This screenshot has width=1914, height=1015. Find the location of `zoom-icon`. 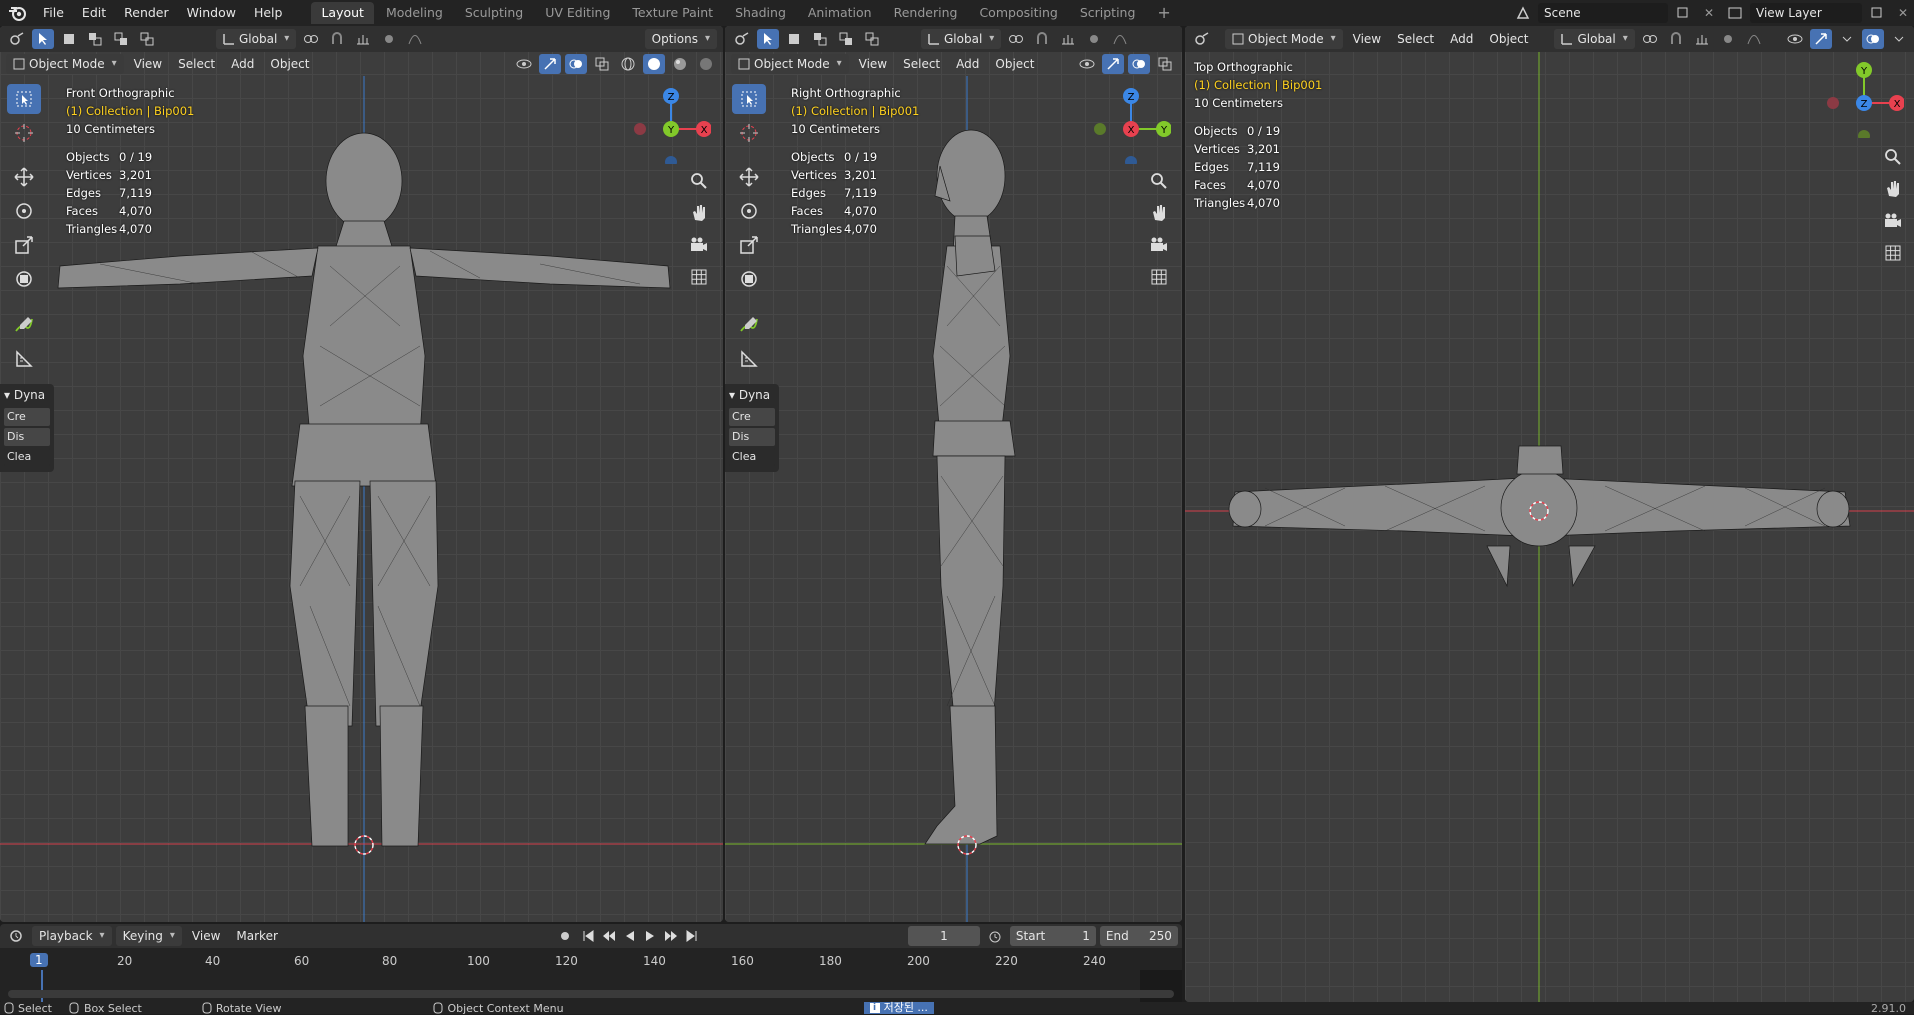

zoom-icon is located at coordinates (1893, 157).